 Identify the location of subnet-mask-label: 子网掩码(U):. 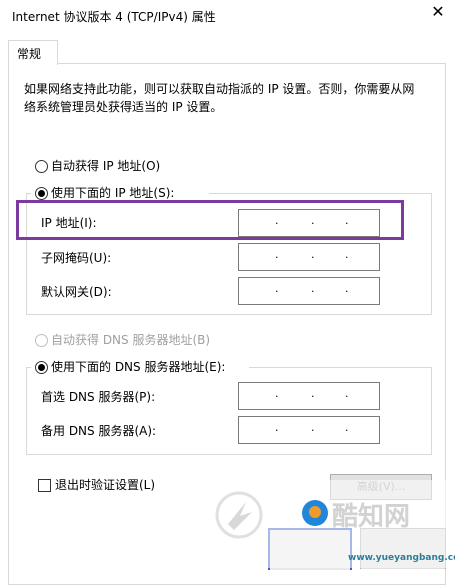
(76, 258).